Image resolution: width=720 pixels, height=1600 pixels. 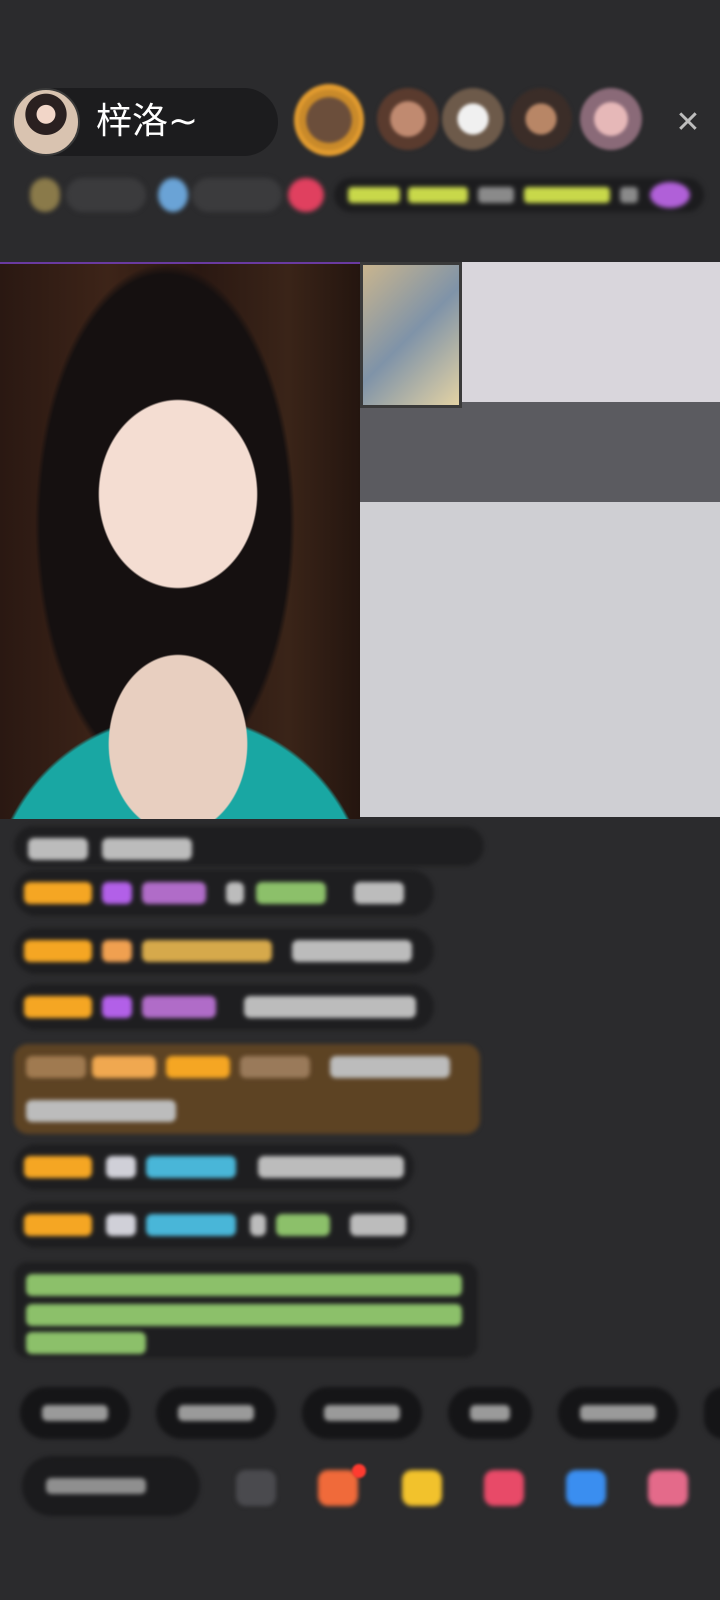 What do you see at coordinates (519, 195) in the screenshot?
I see `scrolling-banner` at bounding box center [519, 195].